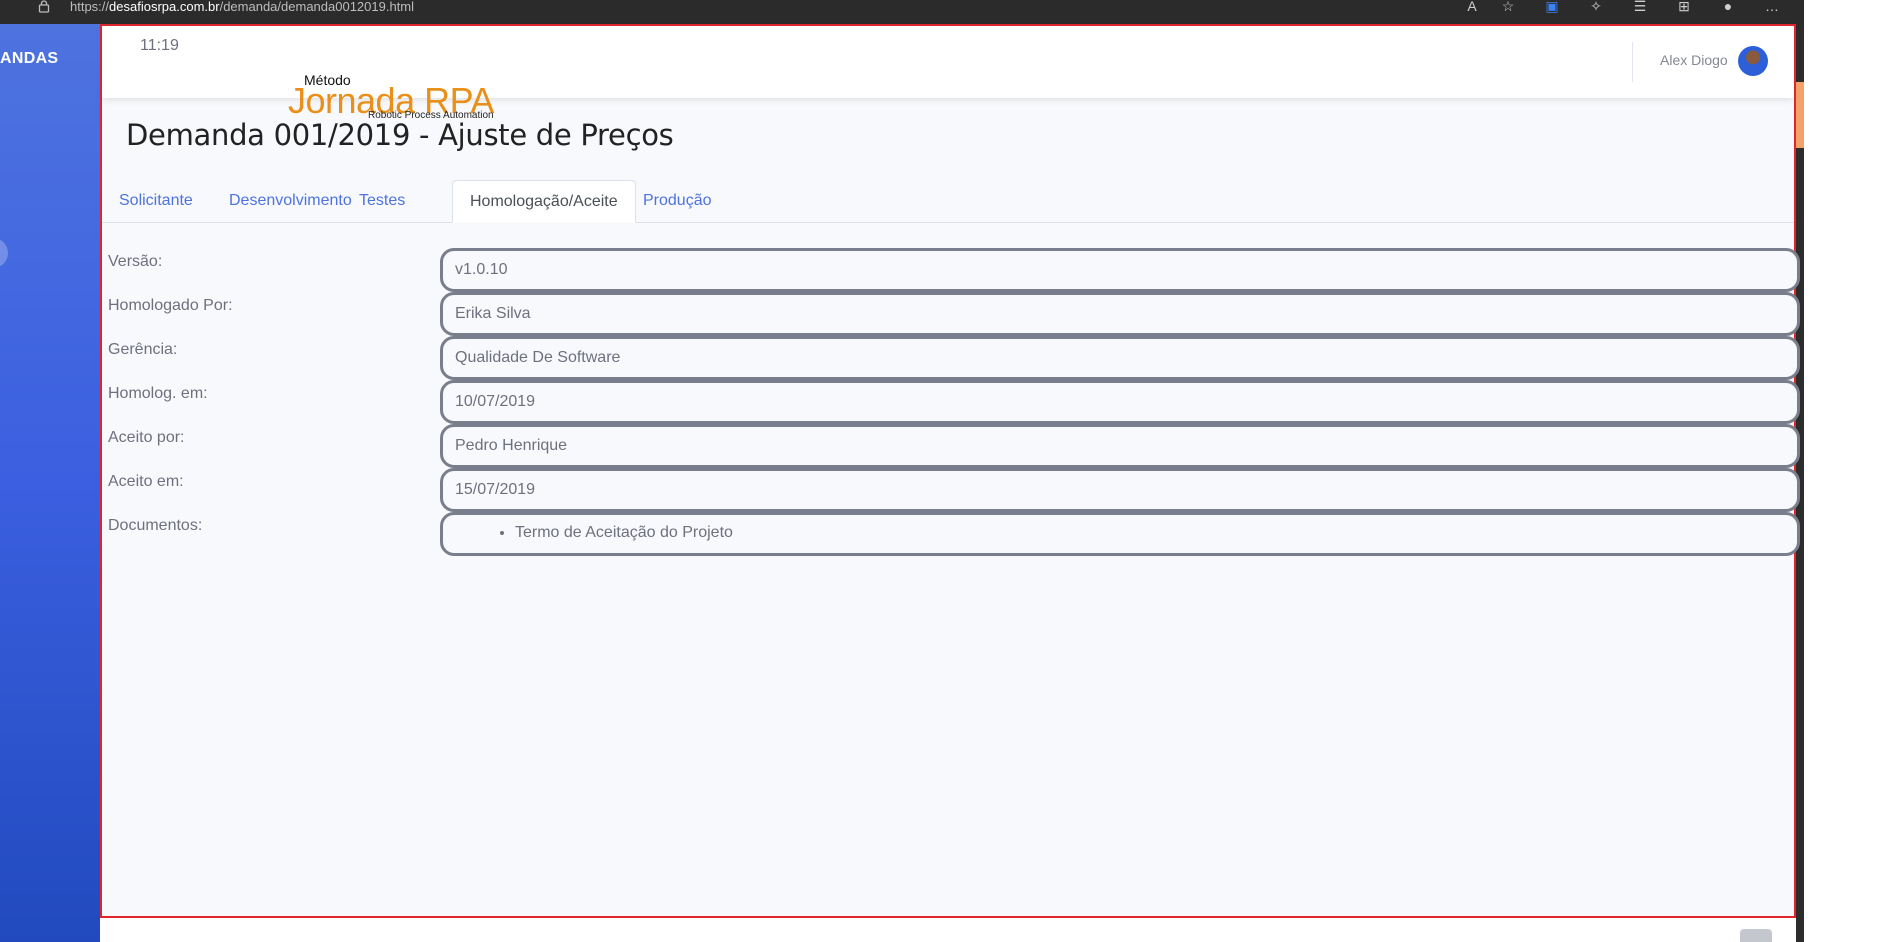 This screenshot has width=1896, height=942. What do you see at coordinates (400, 135) in the screenshot?
I see `page-title: Demanda 001/2019 - Ajuste de Preços` at bounding box center [400, 135].